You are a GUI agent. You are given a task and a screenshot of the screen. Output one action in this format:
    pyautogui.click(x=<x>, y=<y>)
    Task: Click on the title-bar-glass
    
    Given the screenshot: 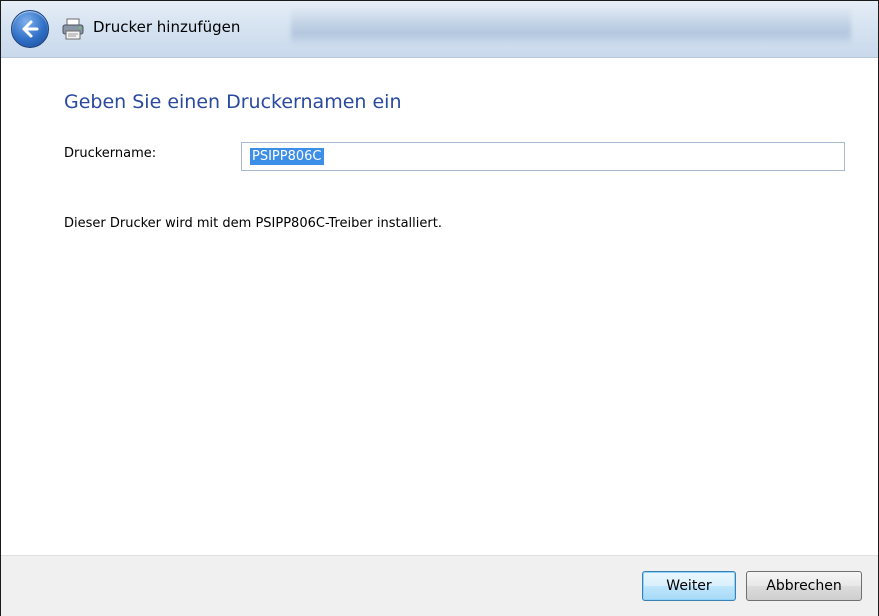 What is the action you would take?
    pyautogui.click(x=571, y=26)
    